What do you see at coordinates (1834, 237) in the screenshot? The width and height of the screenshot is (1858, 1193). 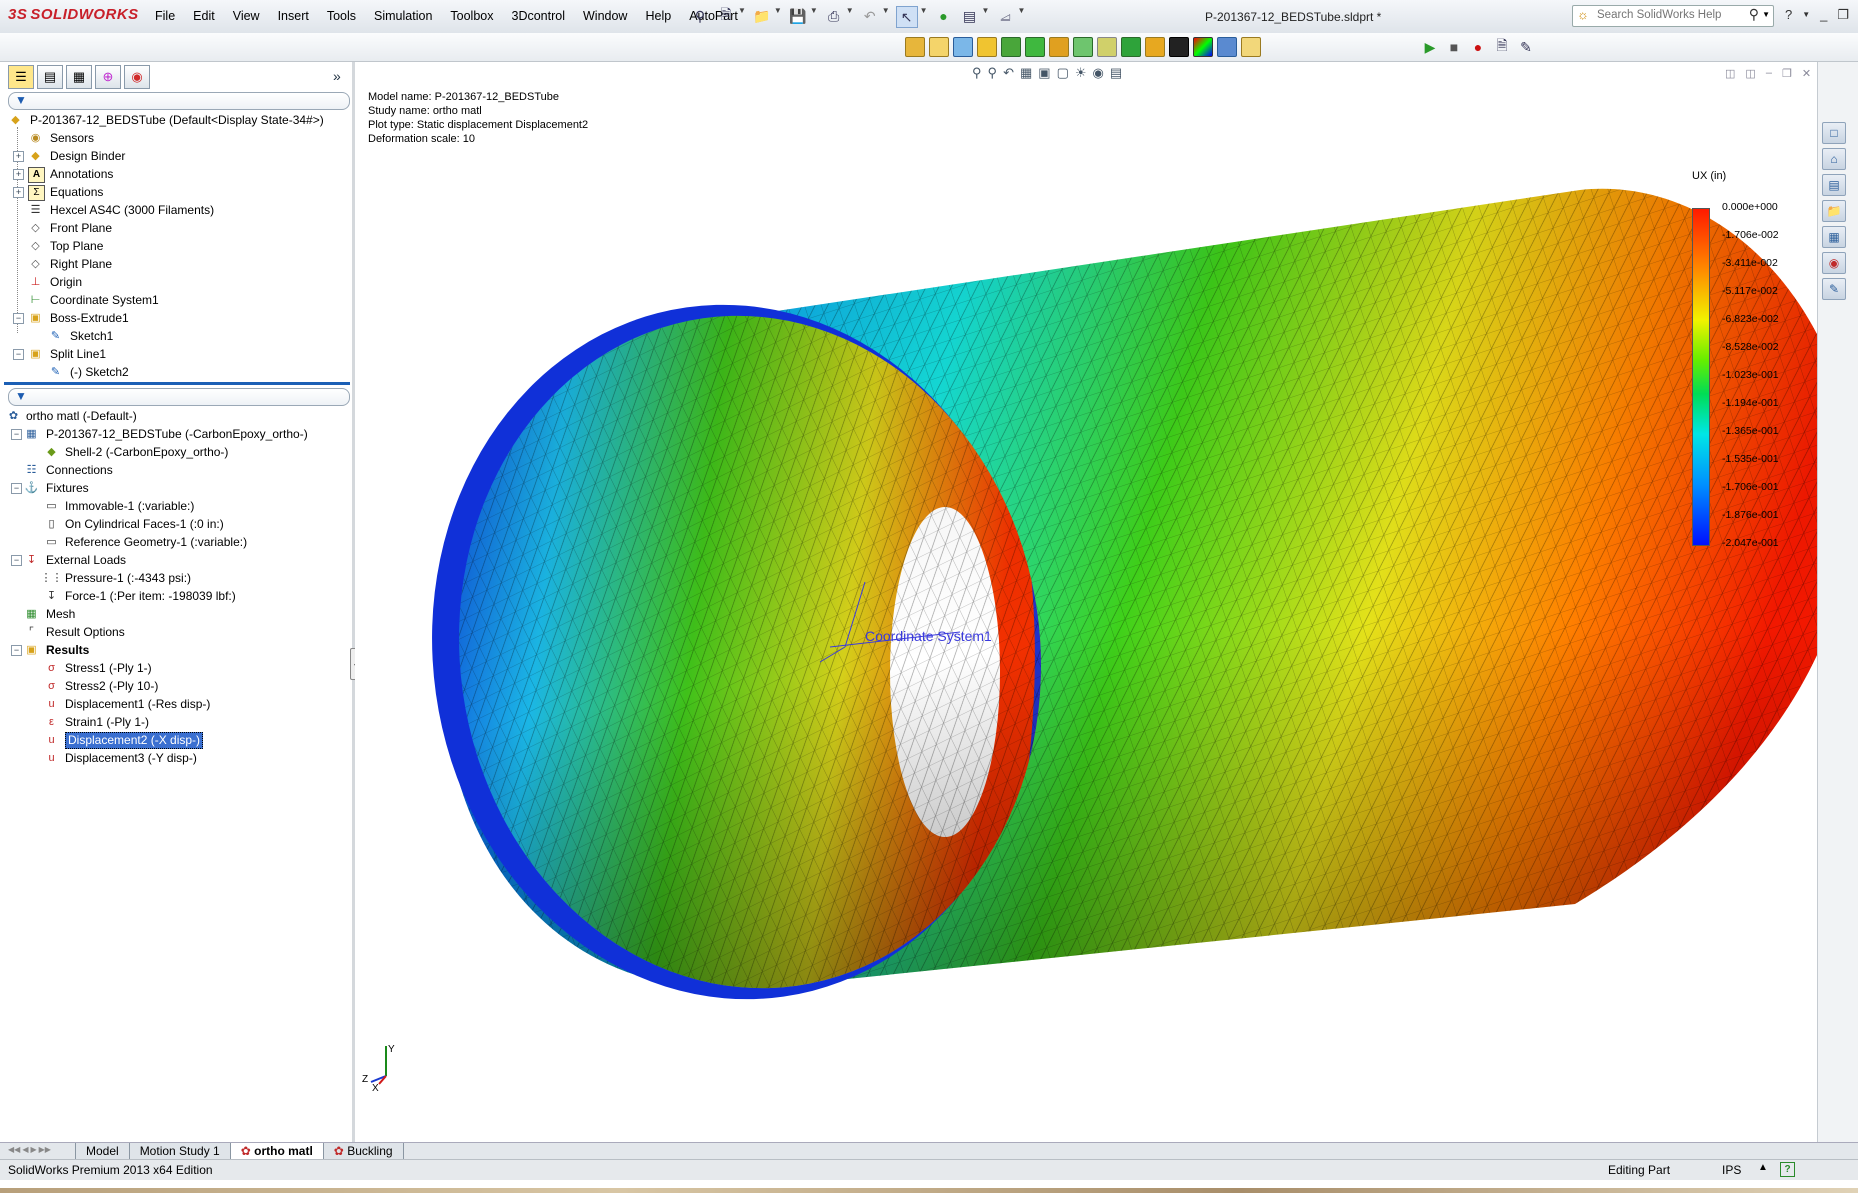 I see `view-palette-icon: ▦` at bounding box center [1834, 237].